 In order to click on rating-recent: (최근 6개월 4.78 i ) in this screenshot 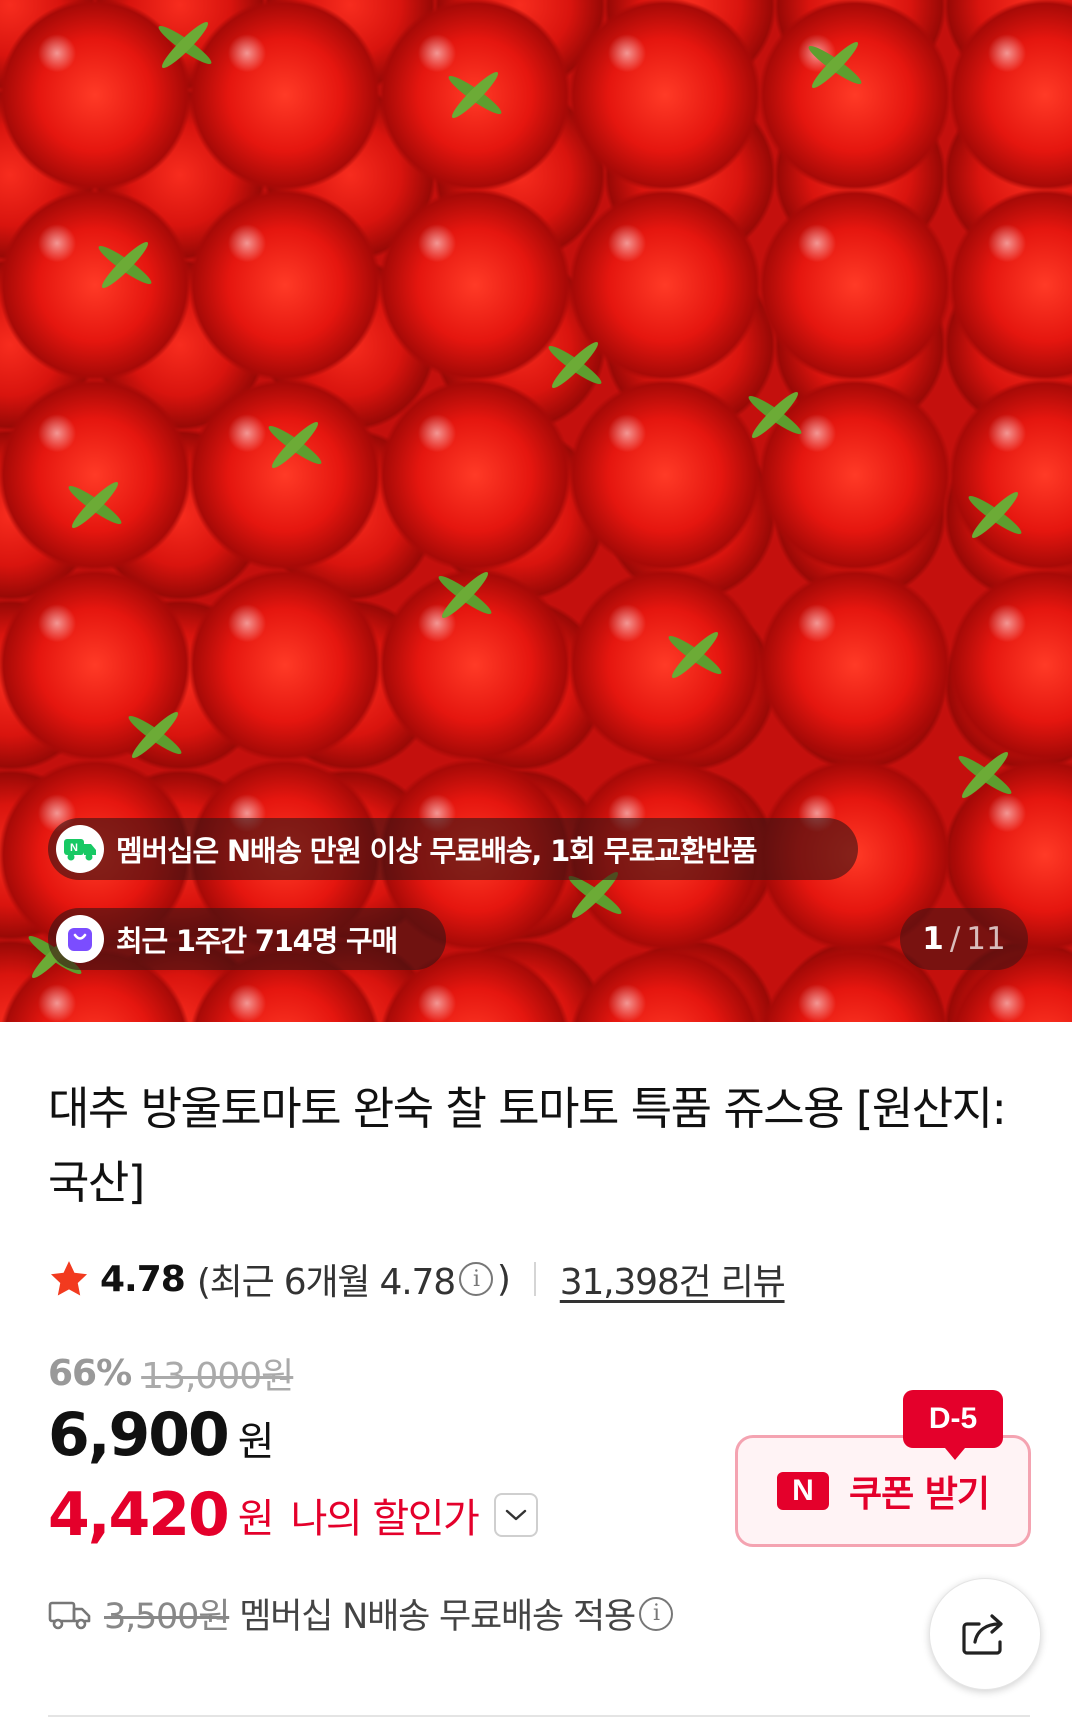, I will do `click(353, 1279)`.